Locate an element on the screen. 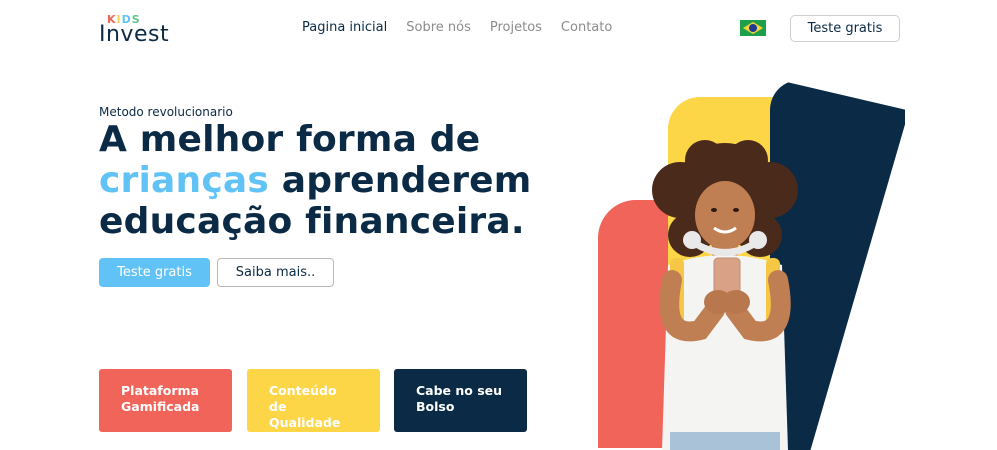 Image resolution: width=997 pixels, height=450 pixels. headline-line-3: educação financeira. is located at coordinates (312, 221).